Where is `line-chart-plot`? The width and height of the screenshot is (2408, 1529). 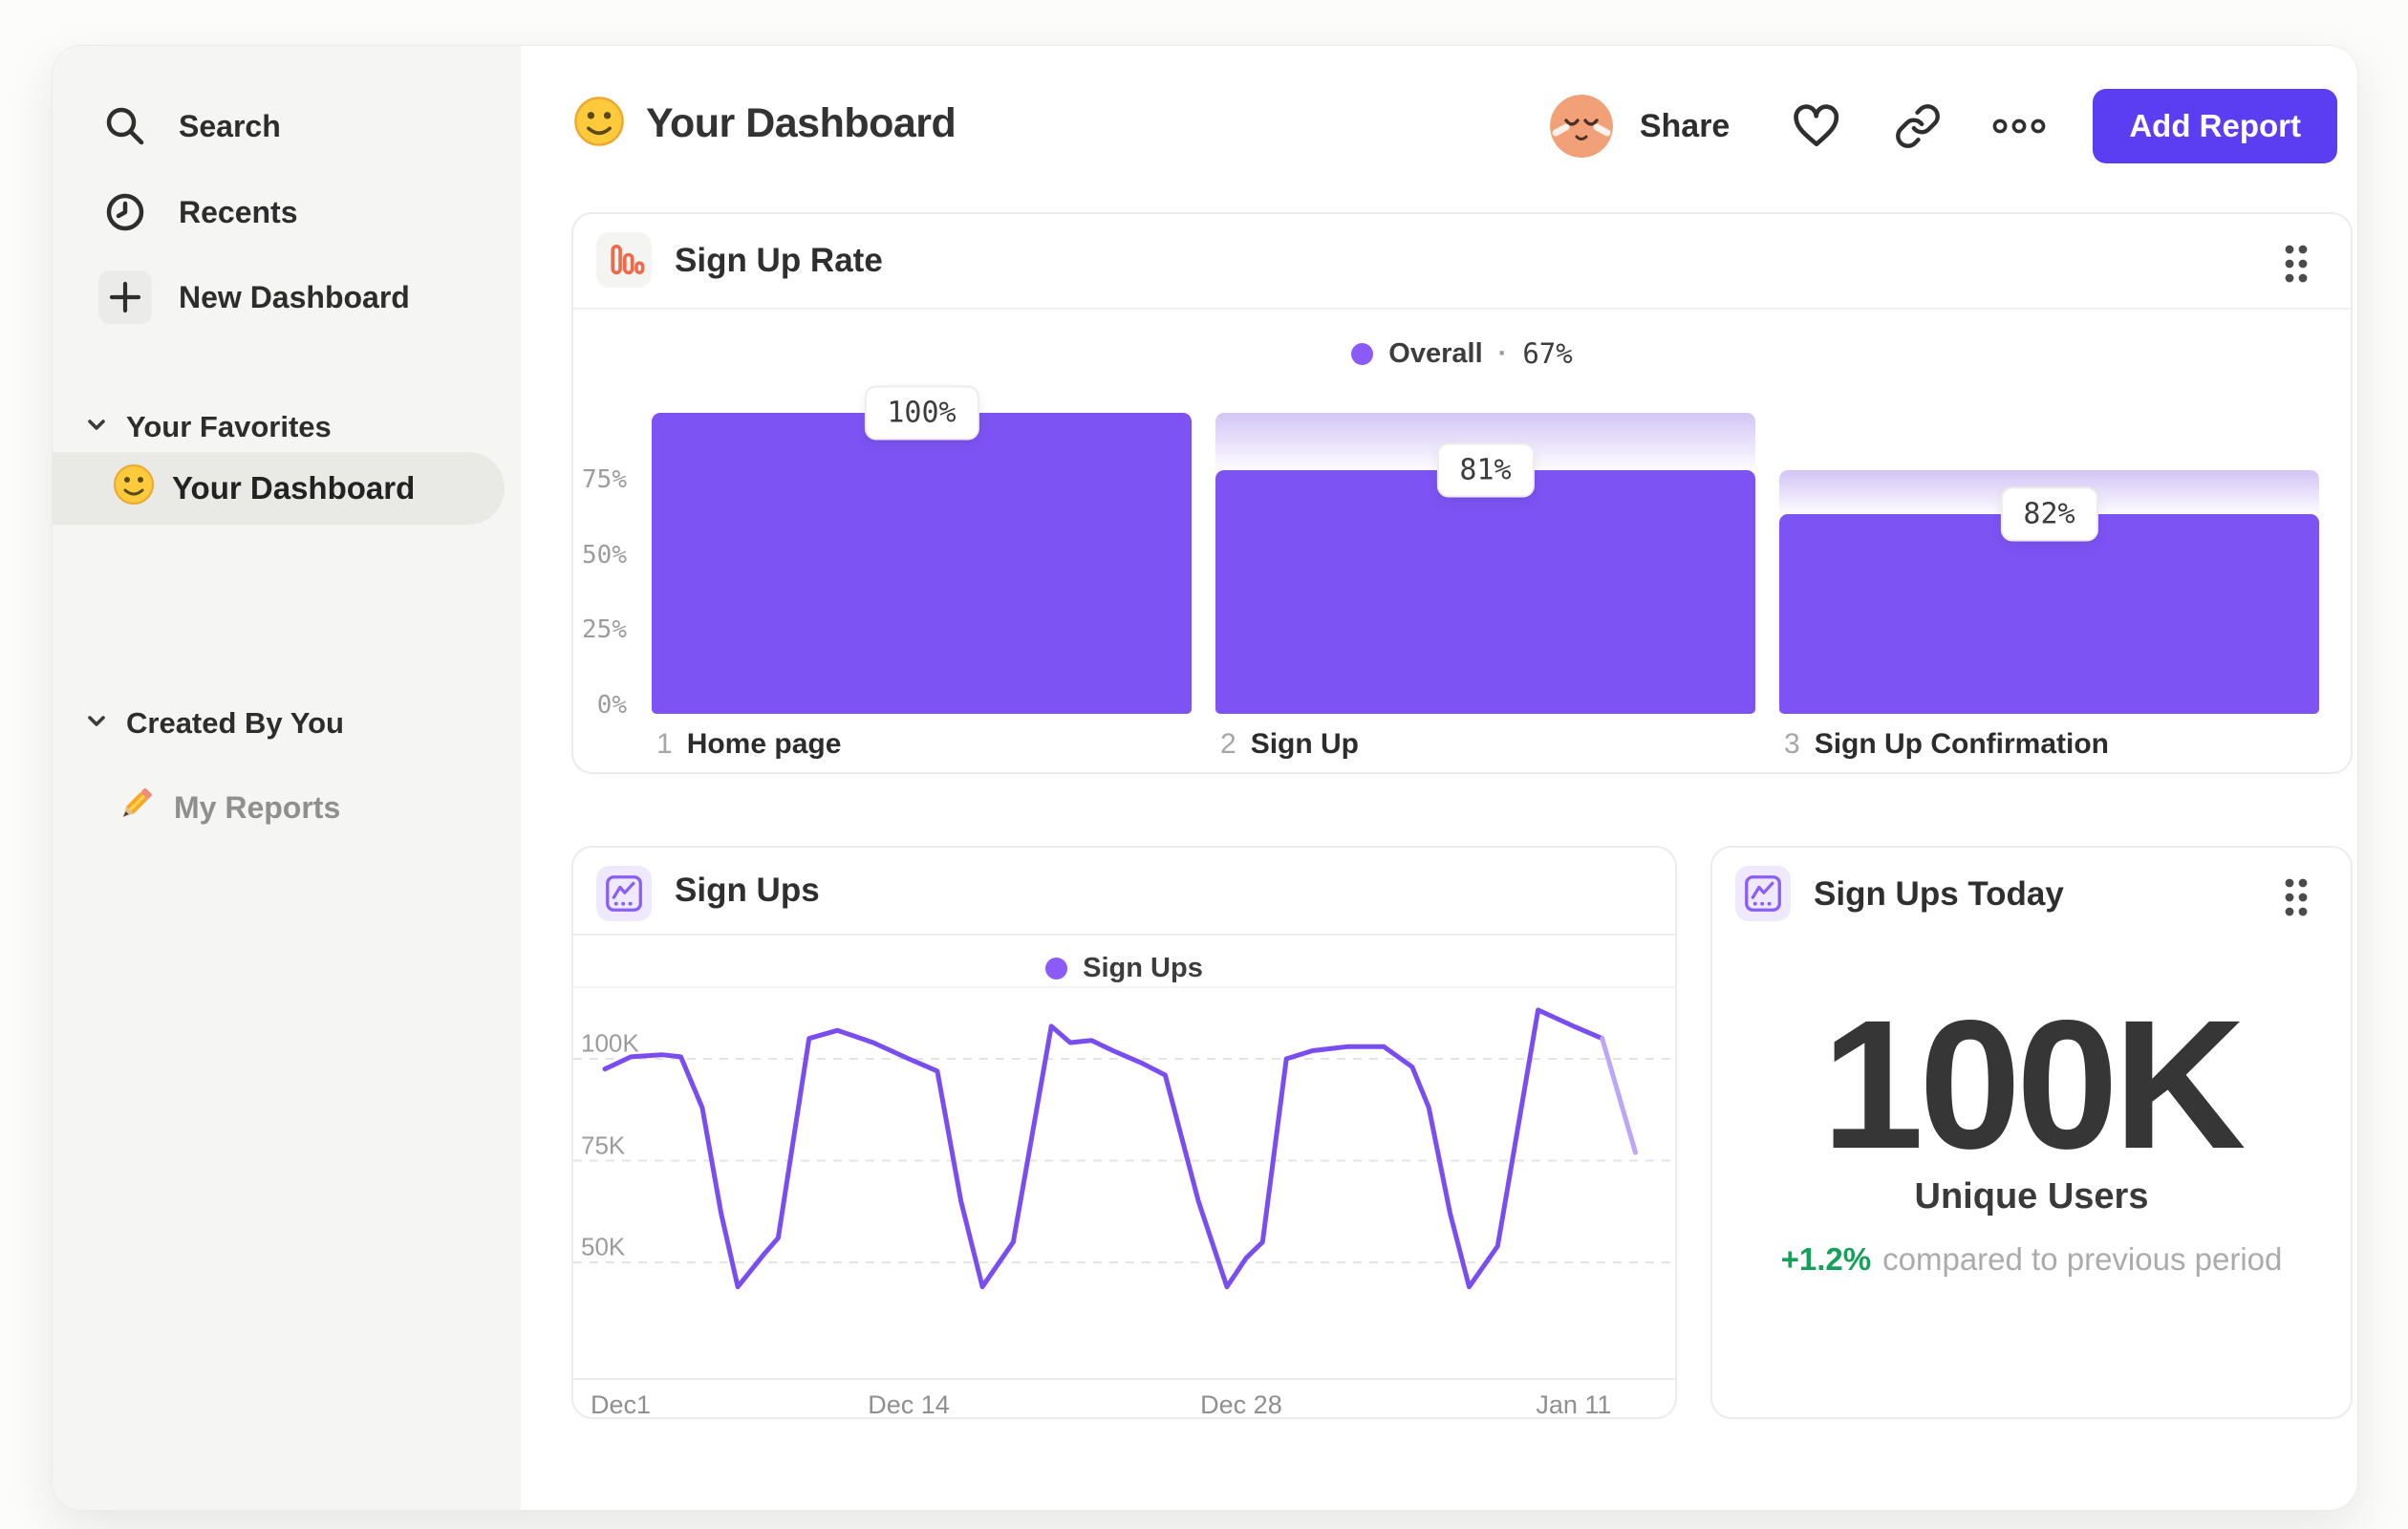
line-chart-plot is located at coordinates (1124, 1148).